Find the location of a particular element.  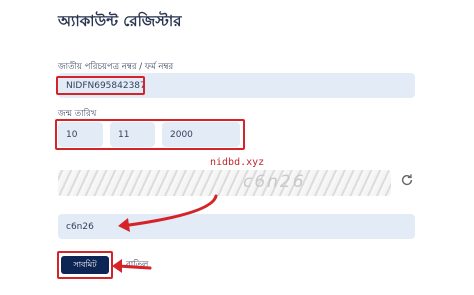

arrow-to-captcha-input is located at coordinates (169, 211).